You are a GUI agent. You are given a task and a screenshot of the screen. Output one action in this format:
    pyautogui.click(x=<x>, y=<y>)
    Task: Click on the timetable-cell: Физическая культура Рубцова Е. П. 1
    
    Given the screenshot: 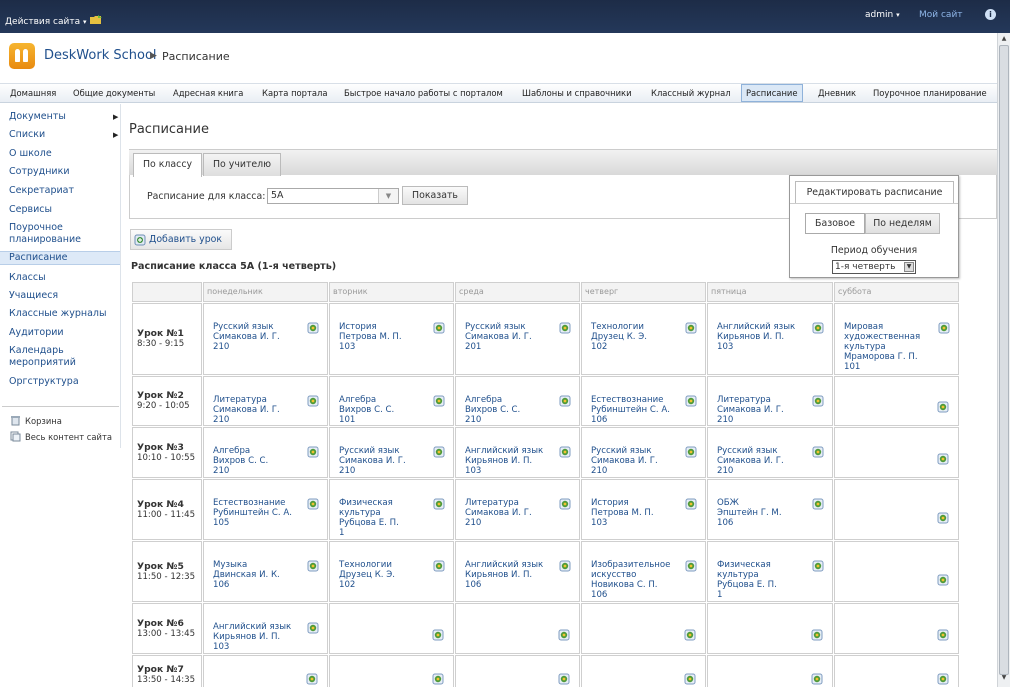 What is the action you would take?
    pyautogui.click(x=770, y=571)
    